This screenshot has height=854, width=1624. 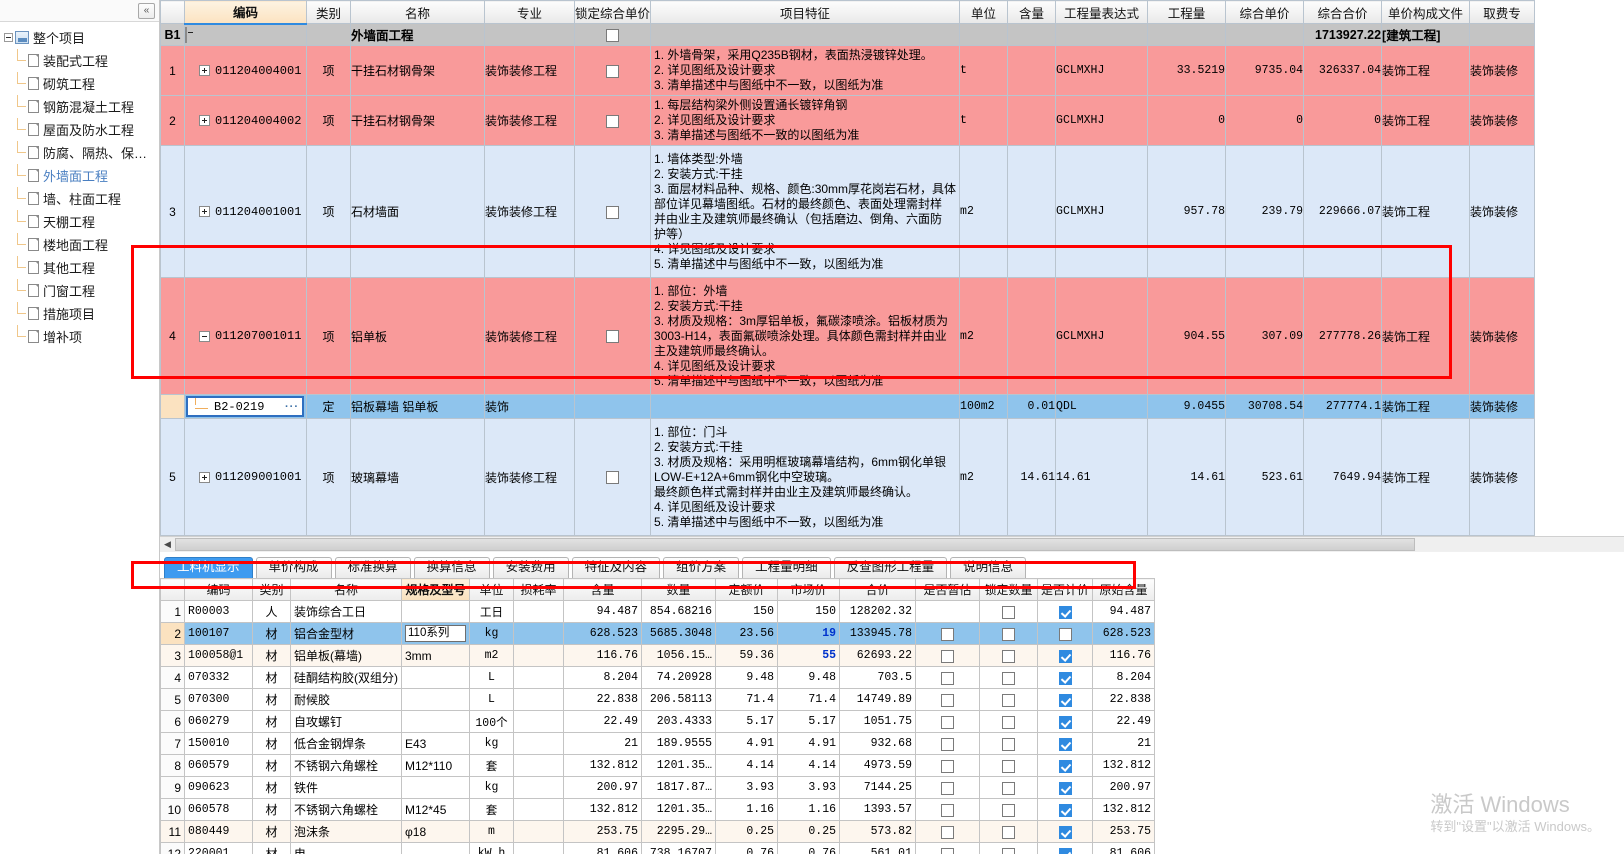 What do you see at coordinates (808, 809) in the screenshot?
I see `resource-cell-market-price: 1.16` at bounding box center [808, 809].